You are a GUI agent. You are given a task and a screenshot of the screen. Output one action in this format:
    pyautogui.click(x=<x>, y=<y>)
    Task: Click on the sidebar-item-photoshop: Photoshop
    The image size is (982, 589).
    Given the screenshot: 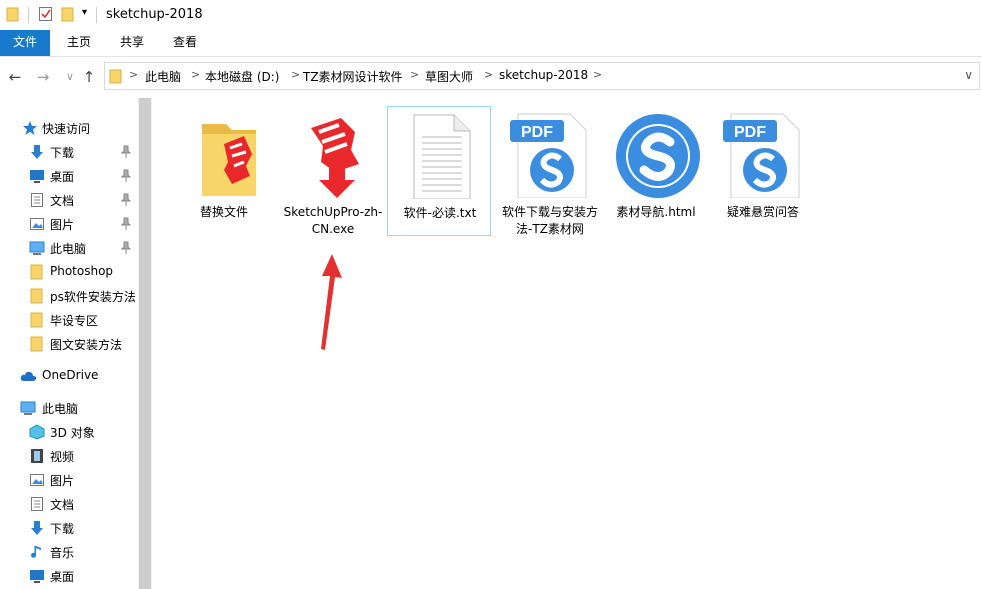 What is the action you would take?
    pyautogui.click(x=69, y=272)
    